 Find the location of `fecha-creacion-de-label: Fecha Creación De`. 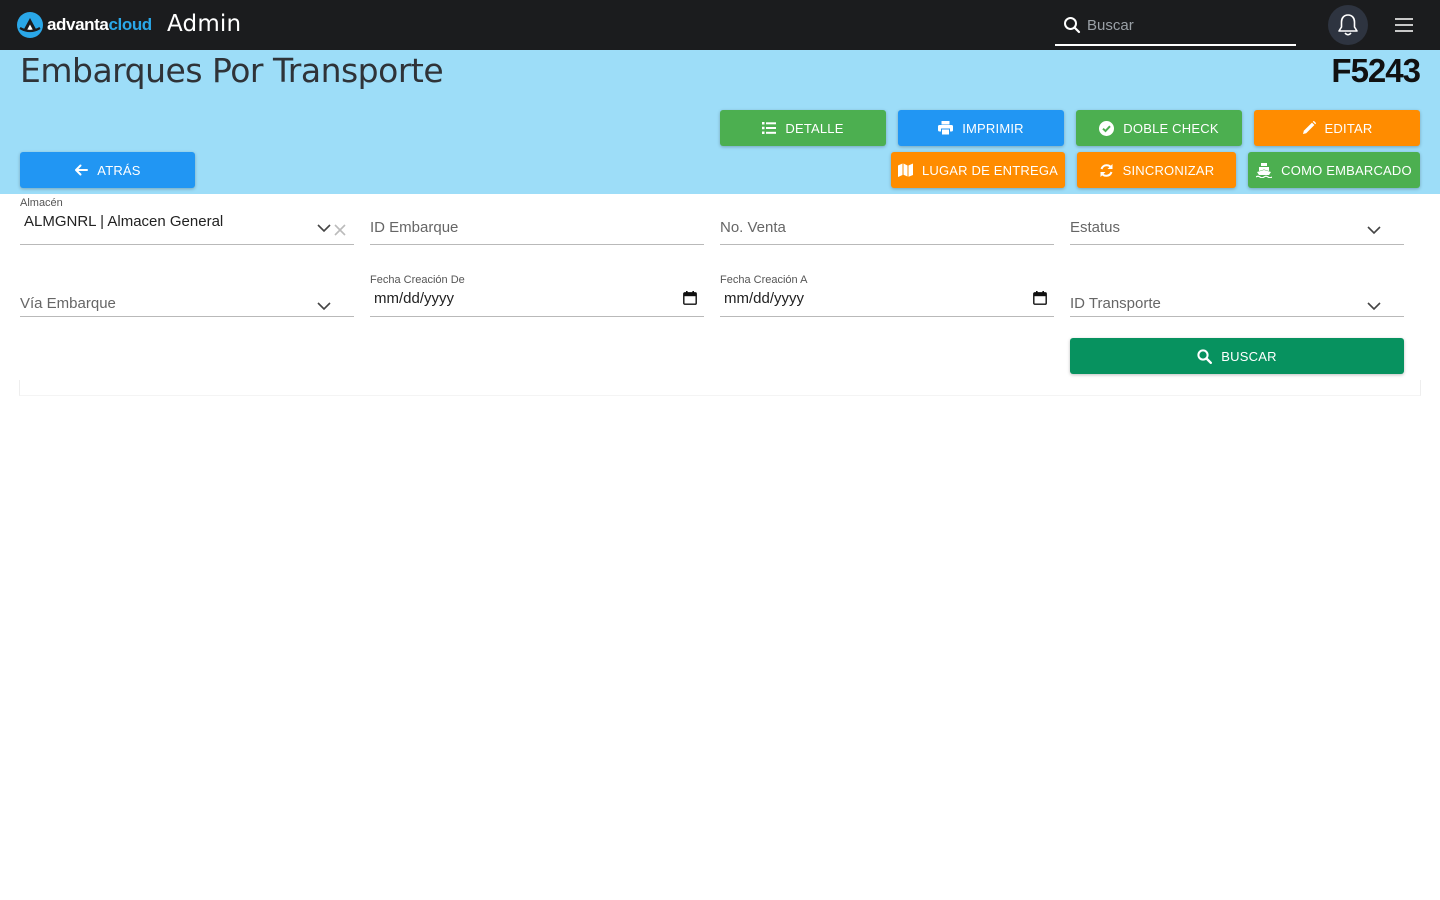

fecha-creacion-de-label: Fecha Creación De is located at coordinates (417, 280).